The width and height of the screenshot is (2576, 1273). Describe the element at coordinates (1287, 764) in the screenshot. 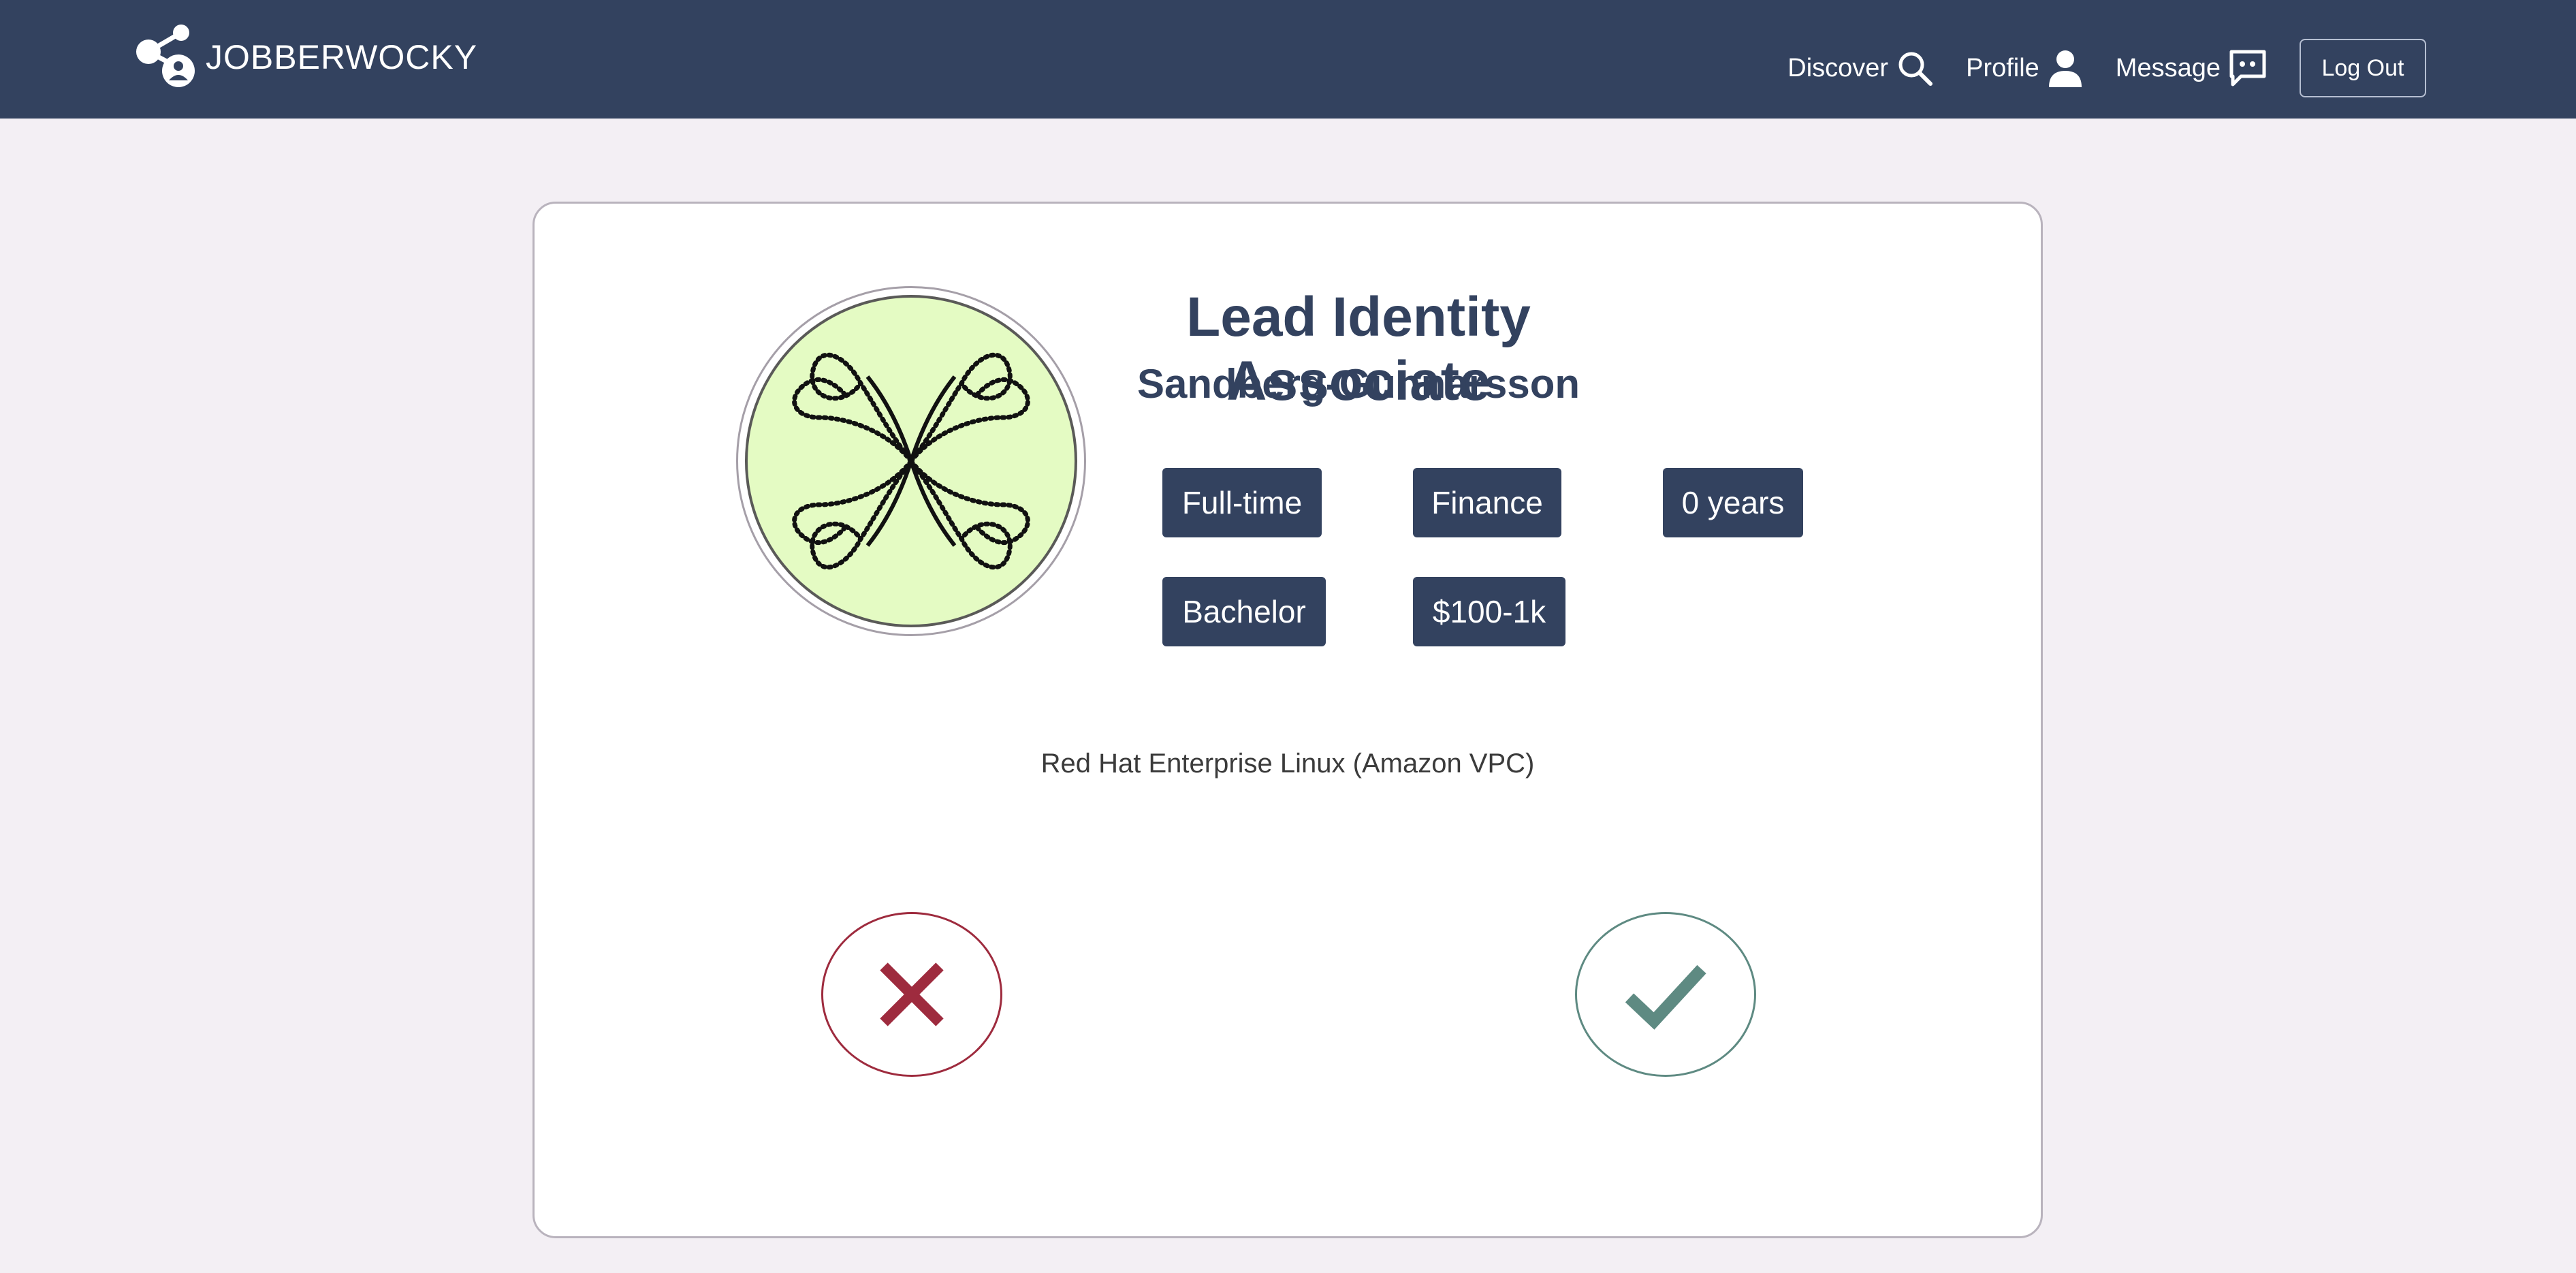

I see `job-description: Red Hat Enterprise Linux (Amazon VPC)` at that location.